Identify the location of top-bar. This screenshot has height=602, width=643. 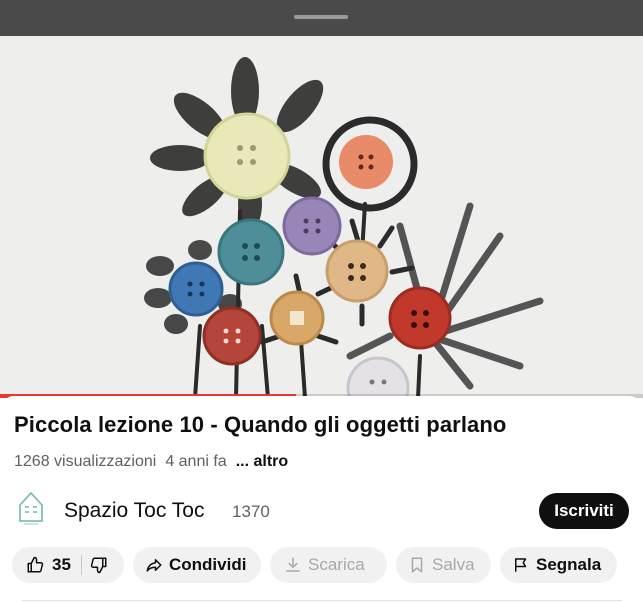
(321, 18).